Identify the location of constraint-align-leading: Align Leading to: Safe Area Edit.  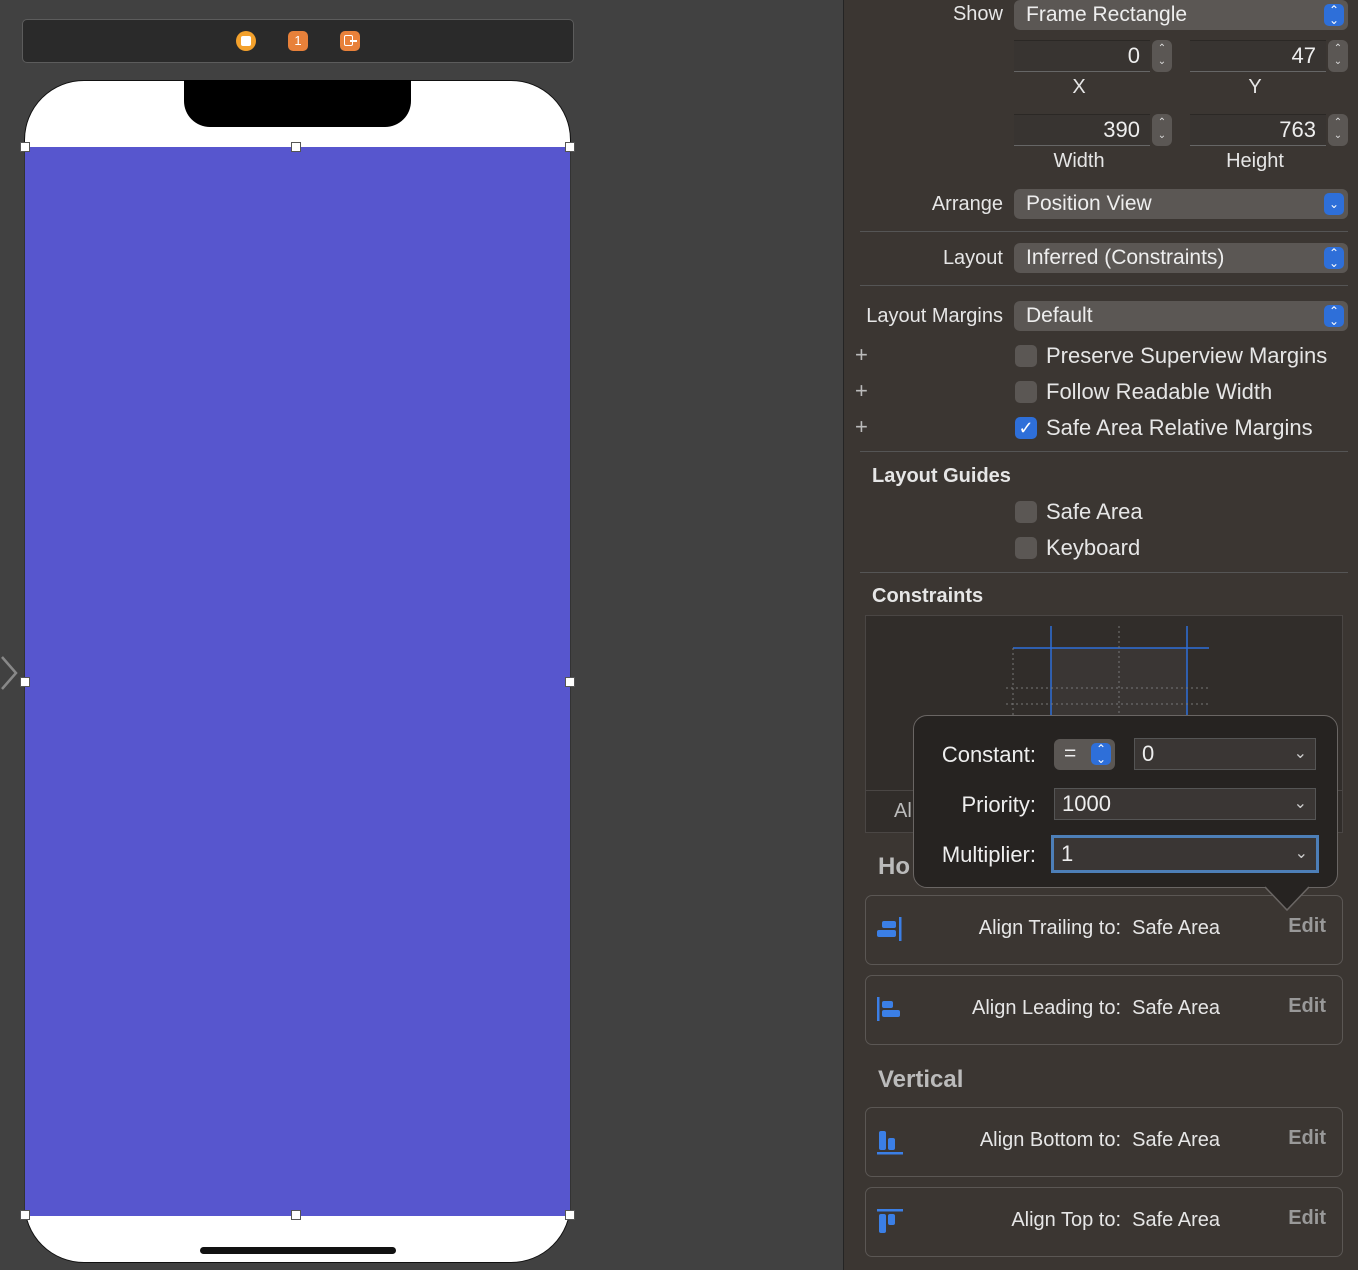
(1104, 1010).